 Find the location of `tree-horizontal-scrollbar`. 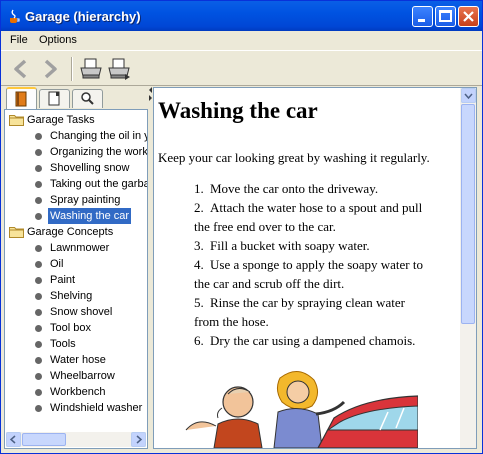

tree-horizontal-scrollbar is located at coordinates (76, 439).